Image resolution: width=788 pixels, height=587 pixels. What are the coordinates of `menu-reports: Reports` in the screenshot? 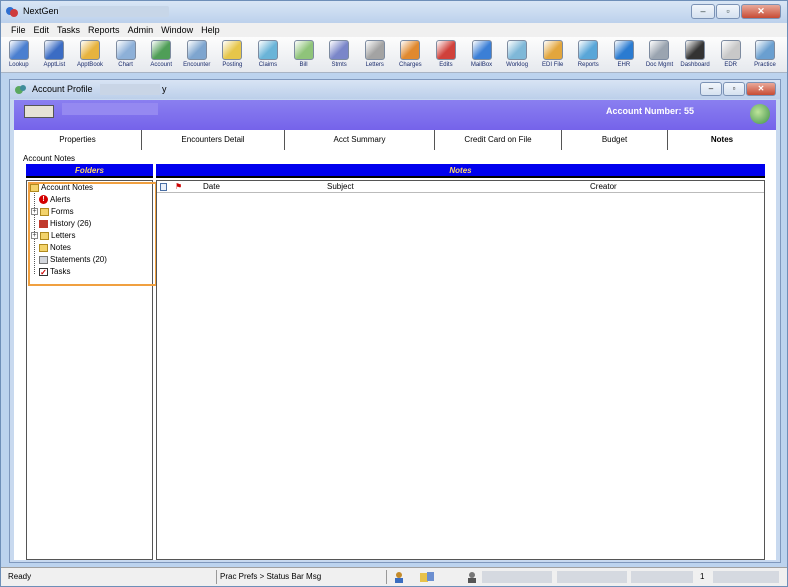 It's located at (104, 30).